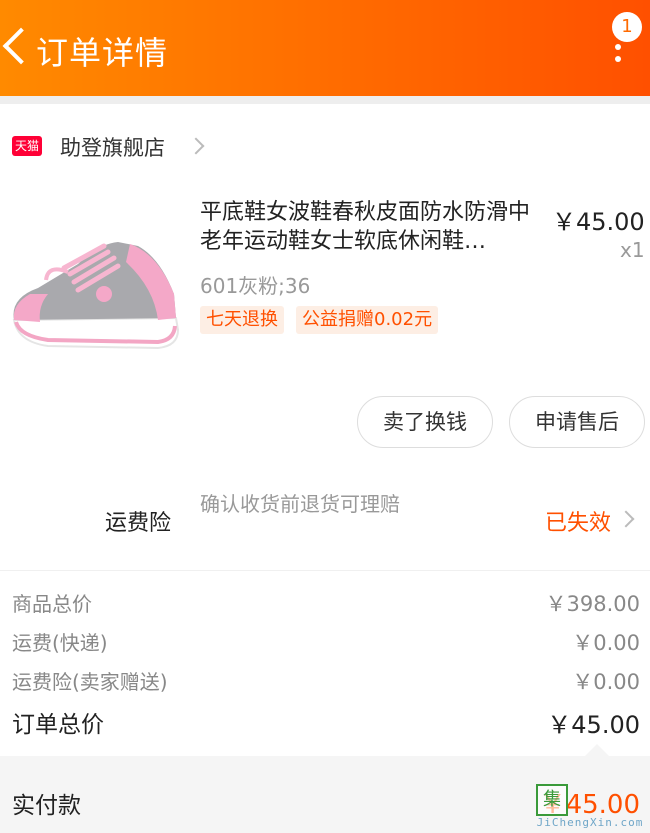 The height and width of the screenshot is (833, 650). I want to click on product-quantity: x1, so click(632, 250).